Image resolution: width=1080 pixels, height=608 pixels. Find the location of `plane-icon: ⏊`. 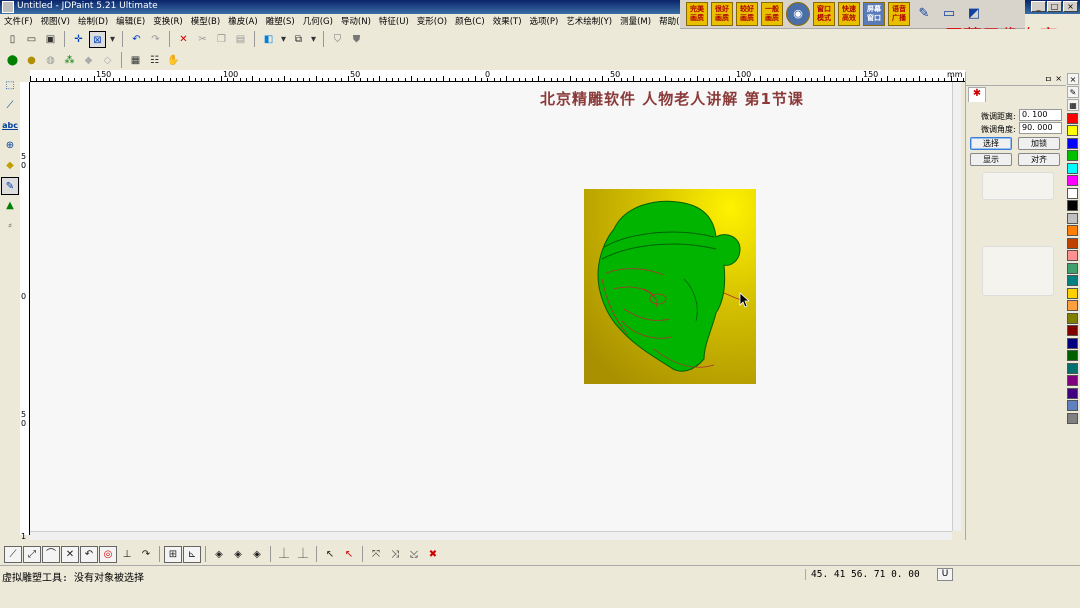

plane-icon: ⏊ is located at coordinates (284, 554).